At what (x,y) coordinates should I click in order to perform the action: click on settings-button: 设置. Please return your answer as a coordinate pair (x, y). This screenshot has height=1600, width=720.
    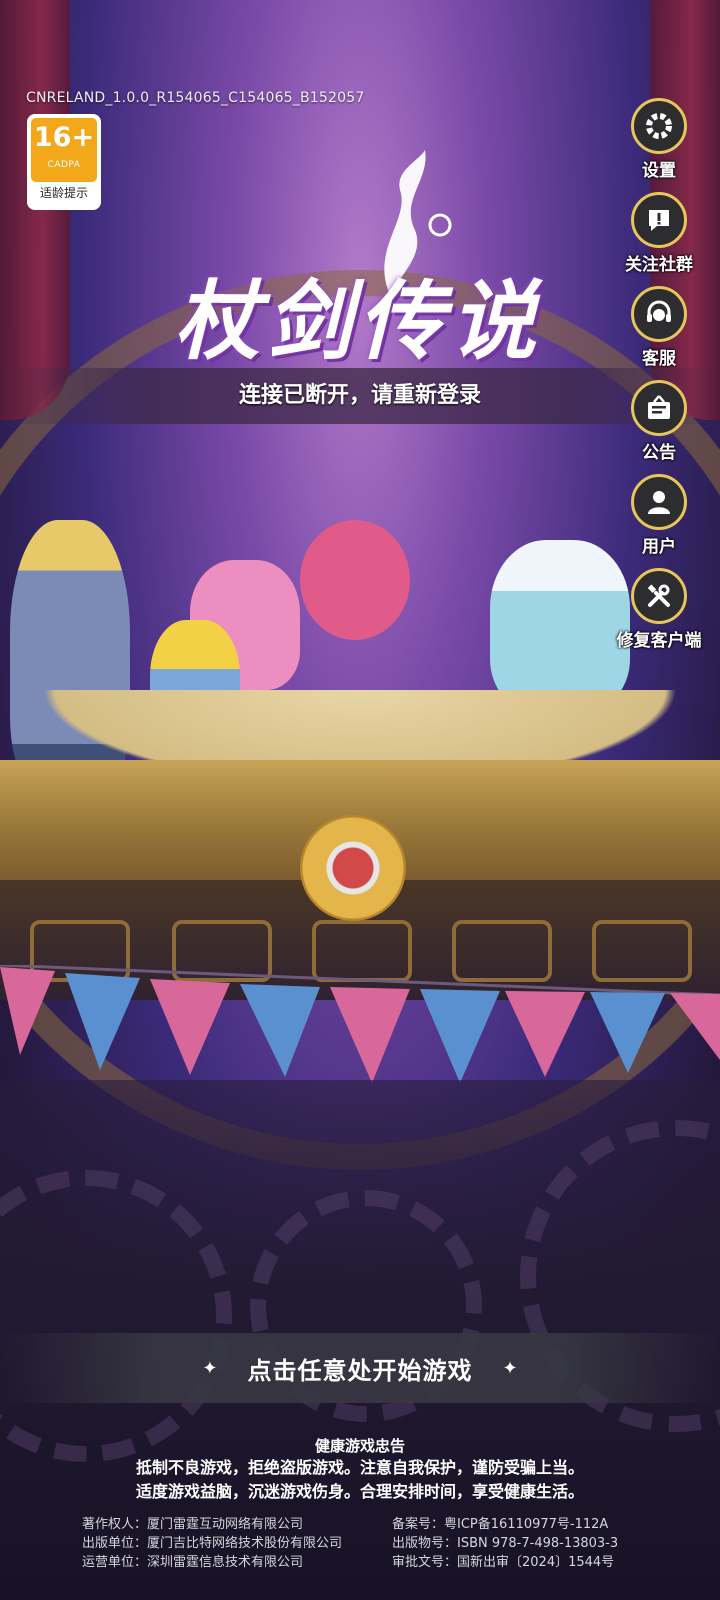
    Looking at the image, I should click on (659, 140).